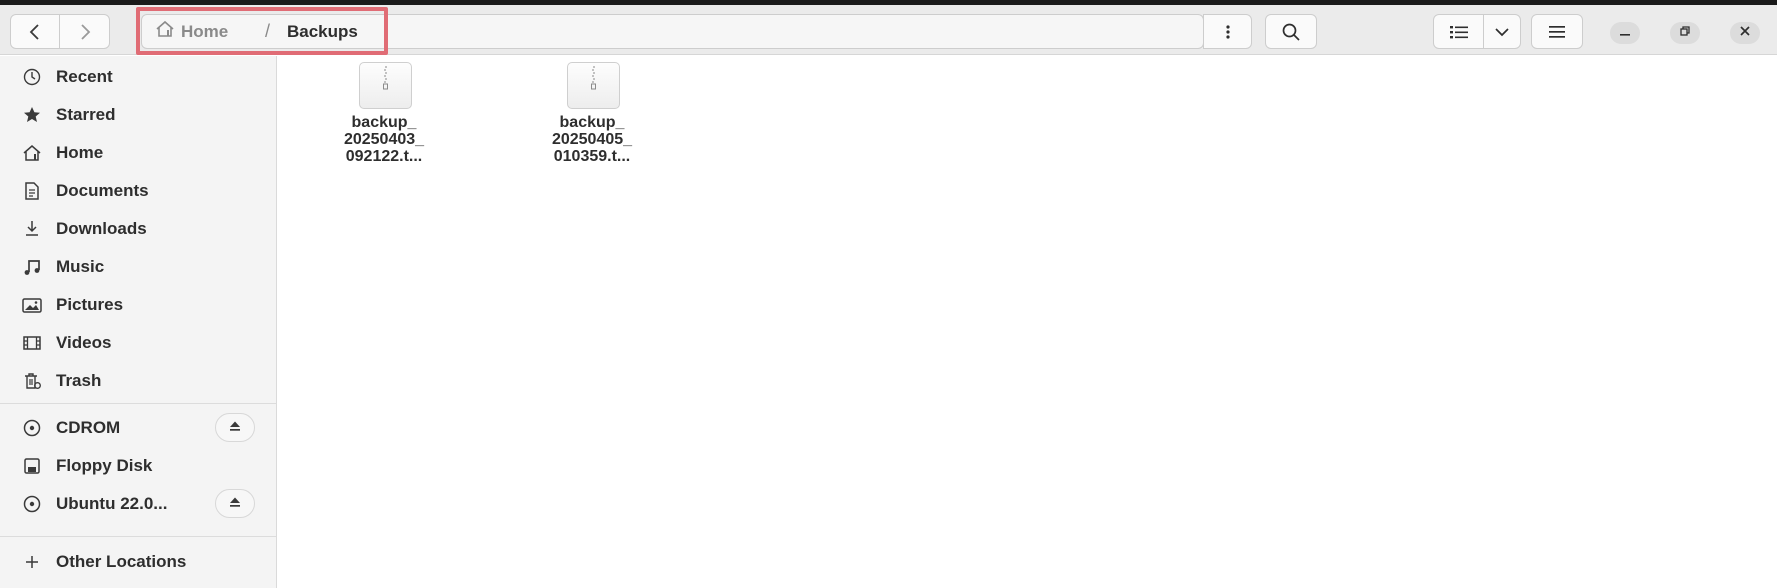 Image resolution: width=1777 pixels, height=588 pixels. What do you see at coordinates (138, 380) in the screenshot?
I see `sidebar-item-trash: Trash` at bounding box center [138, 380].